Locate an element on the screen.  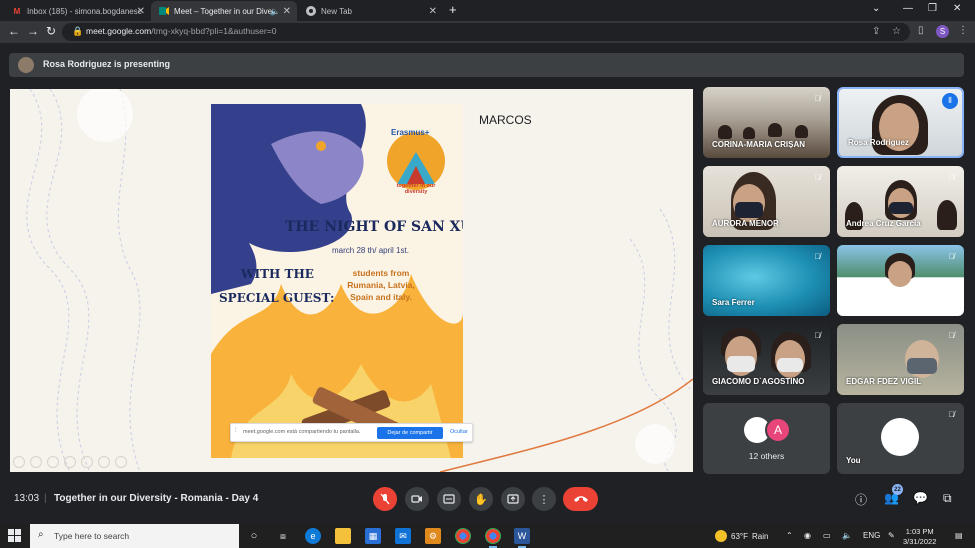
chat-icon: 💬 is located at coordinates (920, 498).